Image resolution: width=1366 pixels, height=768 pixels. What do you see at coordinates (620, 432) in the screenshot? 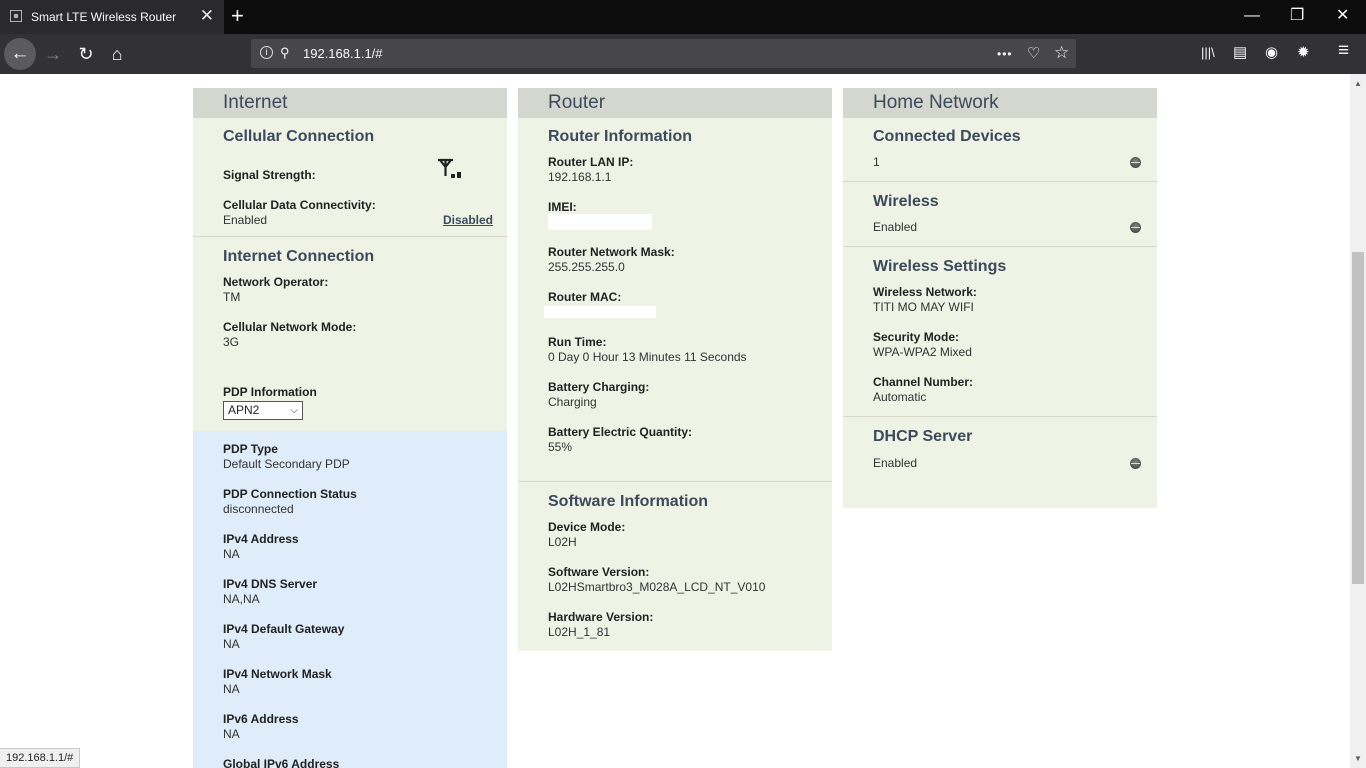
I see `battery-quantity-label: Battery Electric Quantity:` at bounding box center [620, 432].